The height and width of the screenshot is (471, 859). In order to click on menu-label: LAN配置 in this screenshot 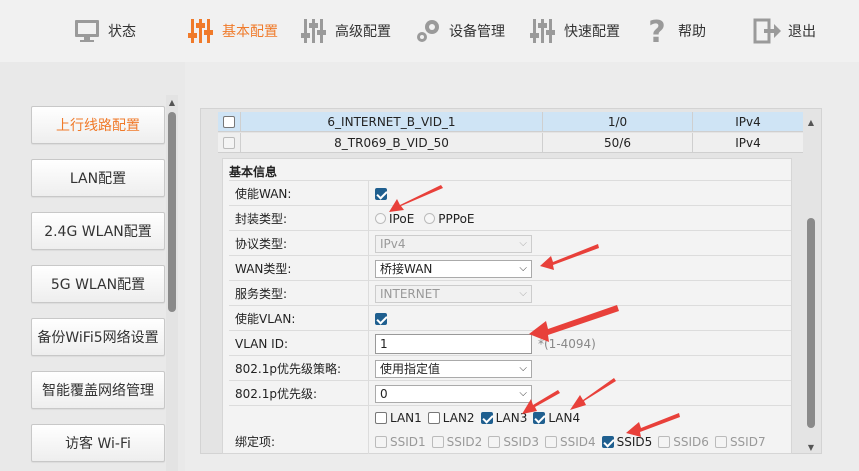, I will do `click(98, 179)`.